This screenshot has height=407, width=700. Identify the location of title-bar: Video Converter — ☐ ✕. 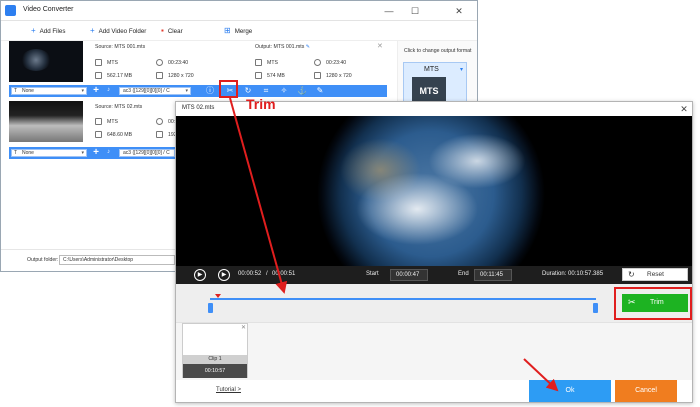
(239, 11).